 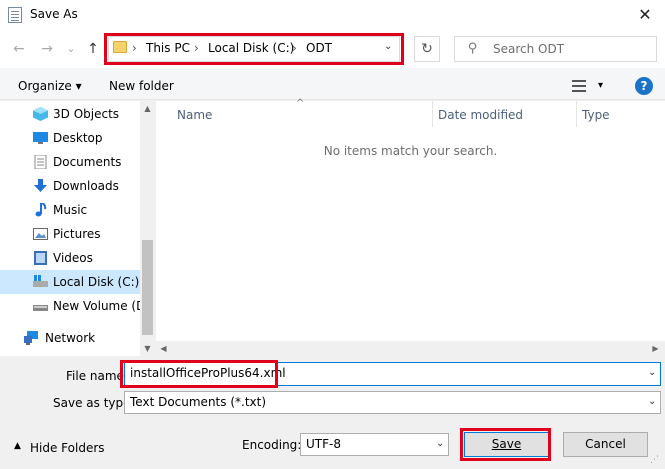 What do you see at coordinates (141, 86) in the screenshot?
I see `new-folder-button: New folder` at bounding box center [141, 86].